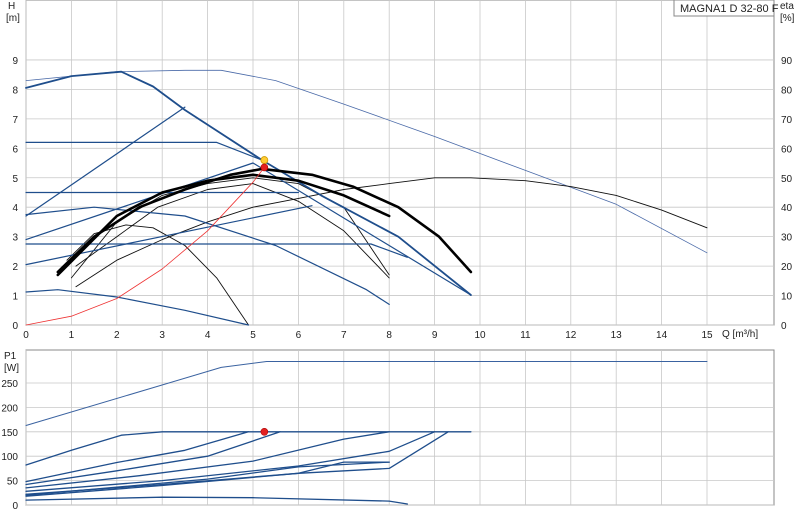 The width and height of the screenshot is (800, 520). I want to click on p1-tick-label: 0, so click(15, 506).